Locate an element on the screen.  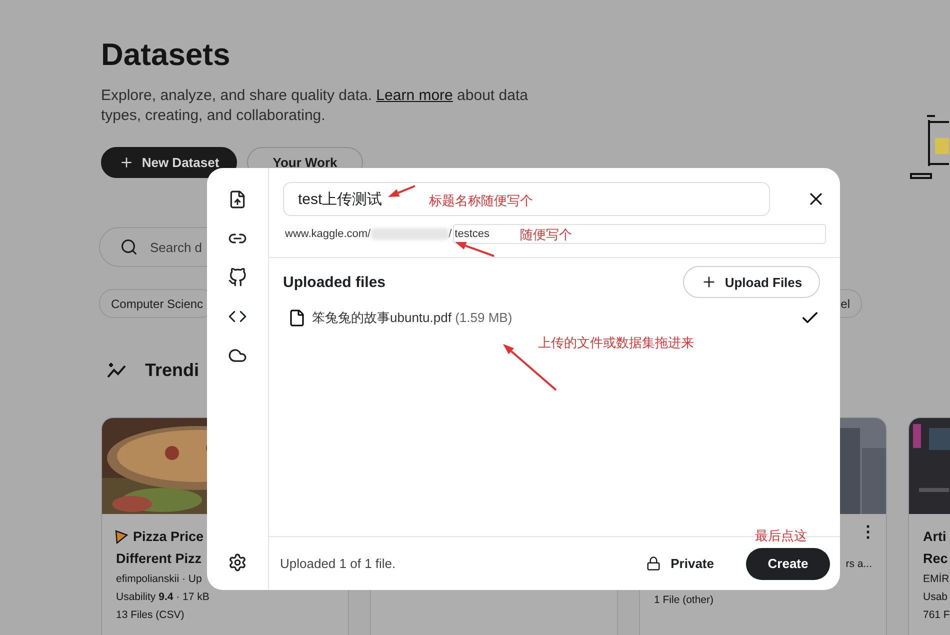
page-description: Explore, analyze, and share quality data. Learn more about data types, creating, and collaborating. is located at coordinates (315, 106).